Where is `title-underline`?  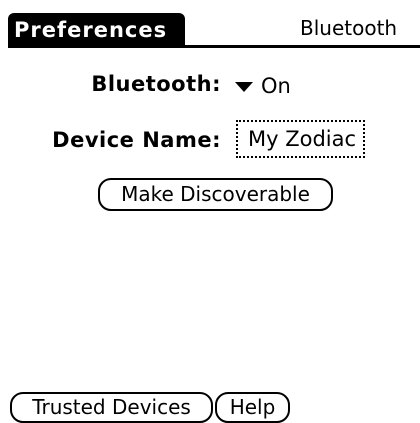
title-underline is located at coordinates (214, 46).